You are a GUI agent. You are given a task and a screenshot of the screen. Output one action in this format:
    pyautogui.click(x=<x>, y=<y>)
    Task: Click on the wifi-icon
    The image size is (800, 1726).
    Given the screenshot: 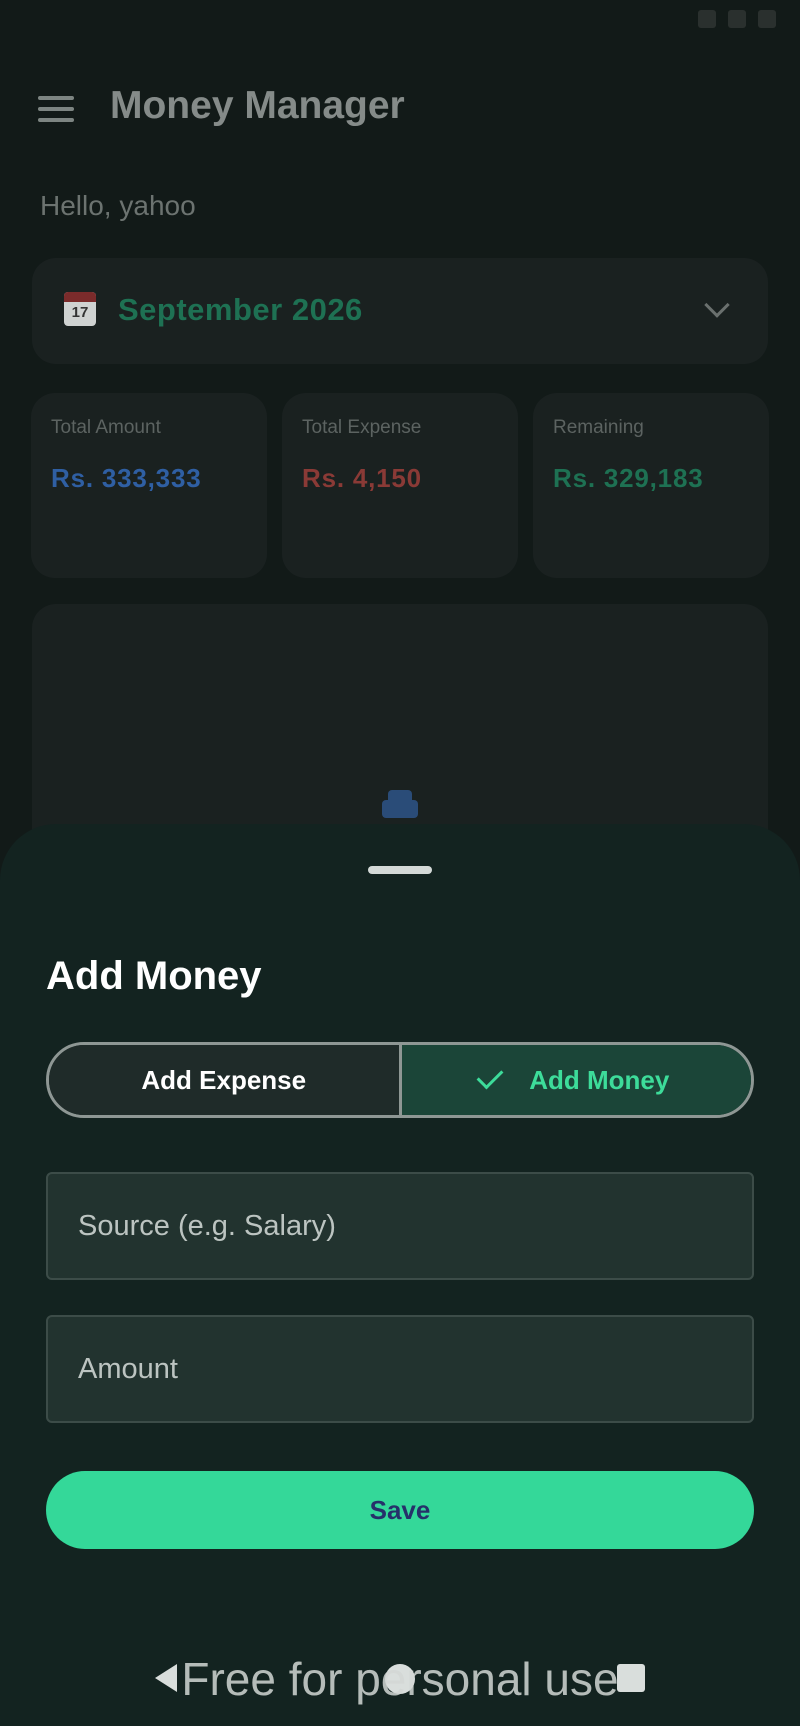 What is the action you would take?
    pyautogui.click(x=707, y=19)
    